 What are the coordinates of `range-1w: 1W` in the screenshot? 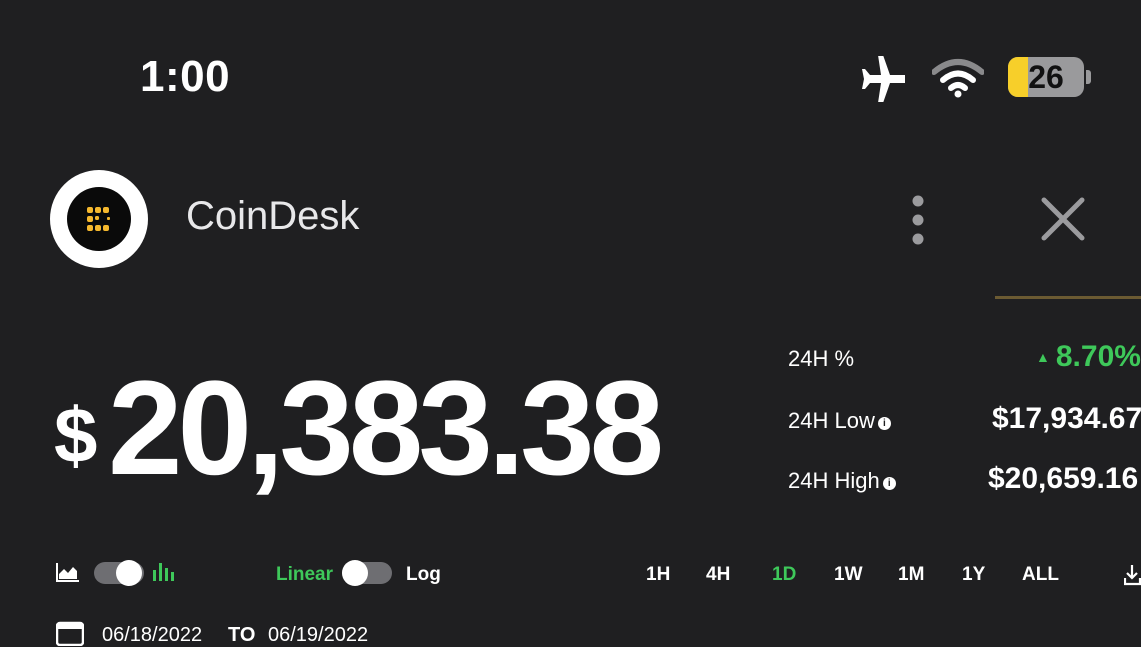 It's located at (848, 575).